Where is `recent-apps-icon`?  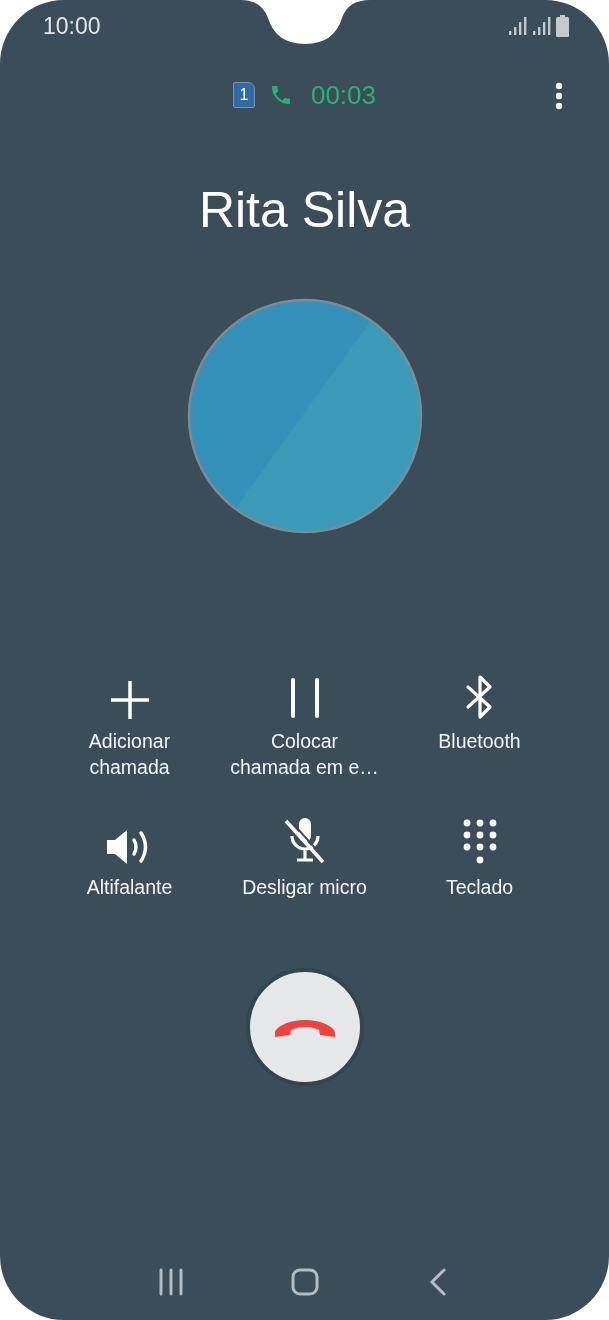 recent-apps-icon is located at coordinates (171, 1282).